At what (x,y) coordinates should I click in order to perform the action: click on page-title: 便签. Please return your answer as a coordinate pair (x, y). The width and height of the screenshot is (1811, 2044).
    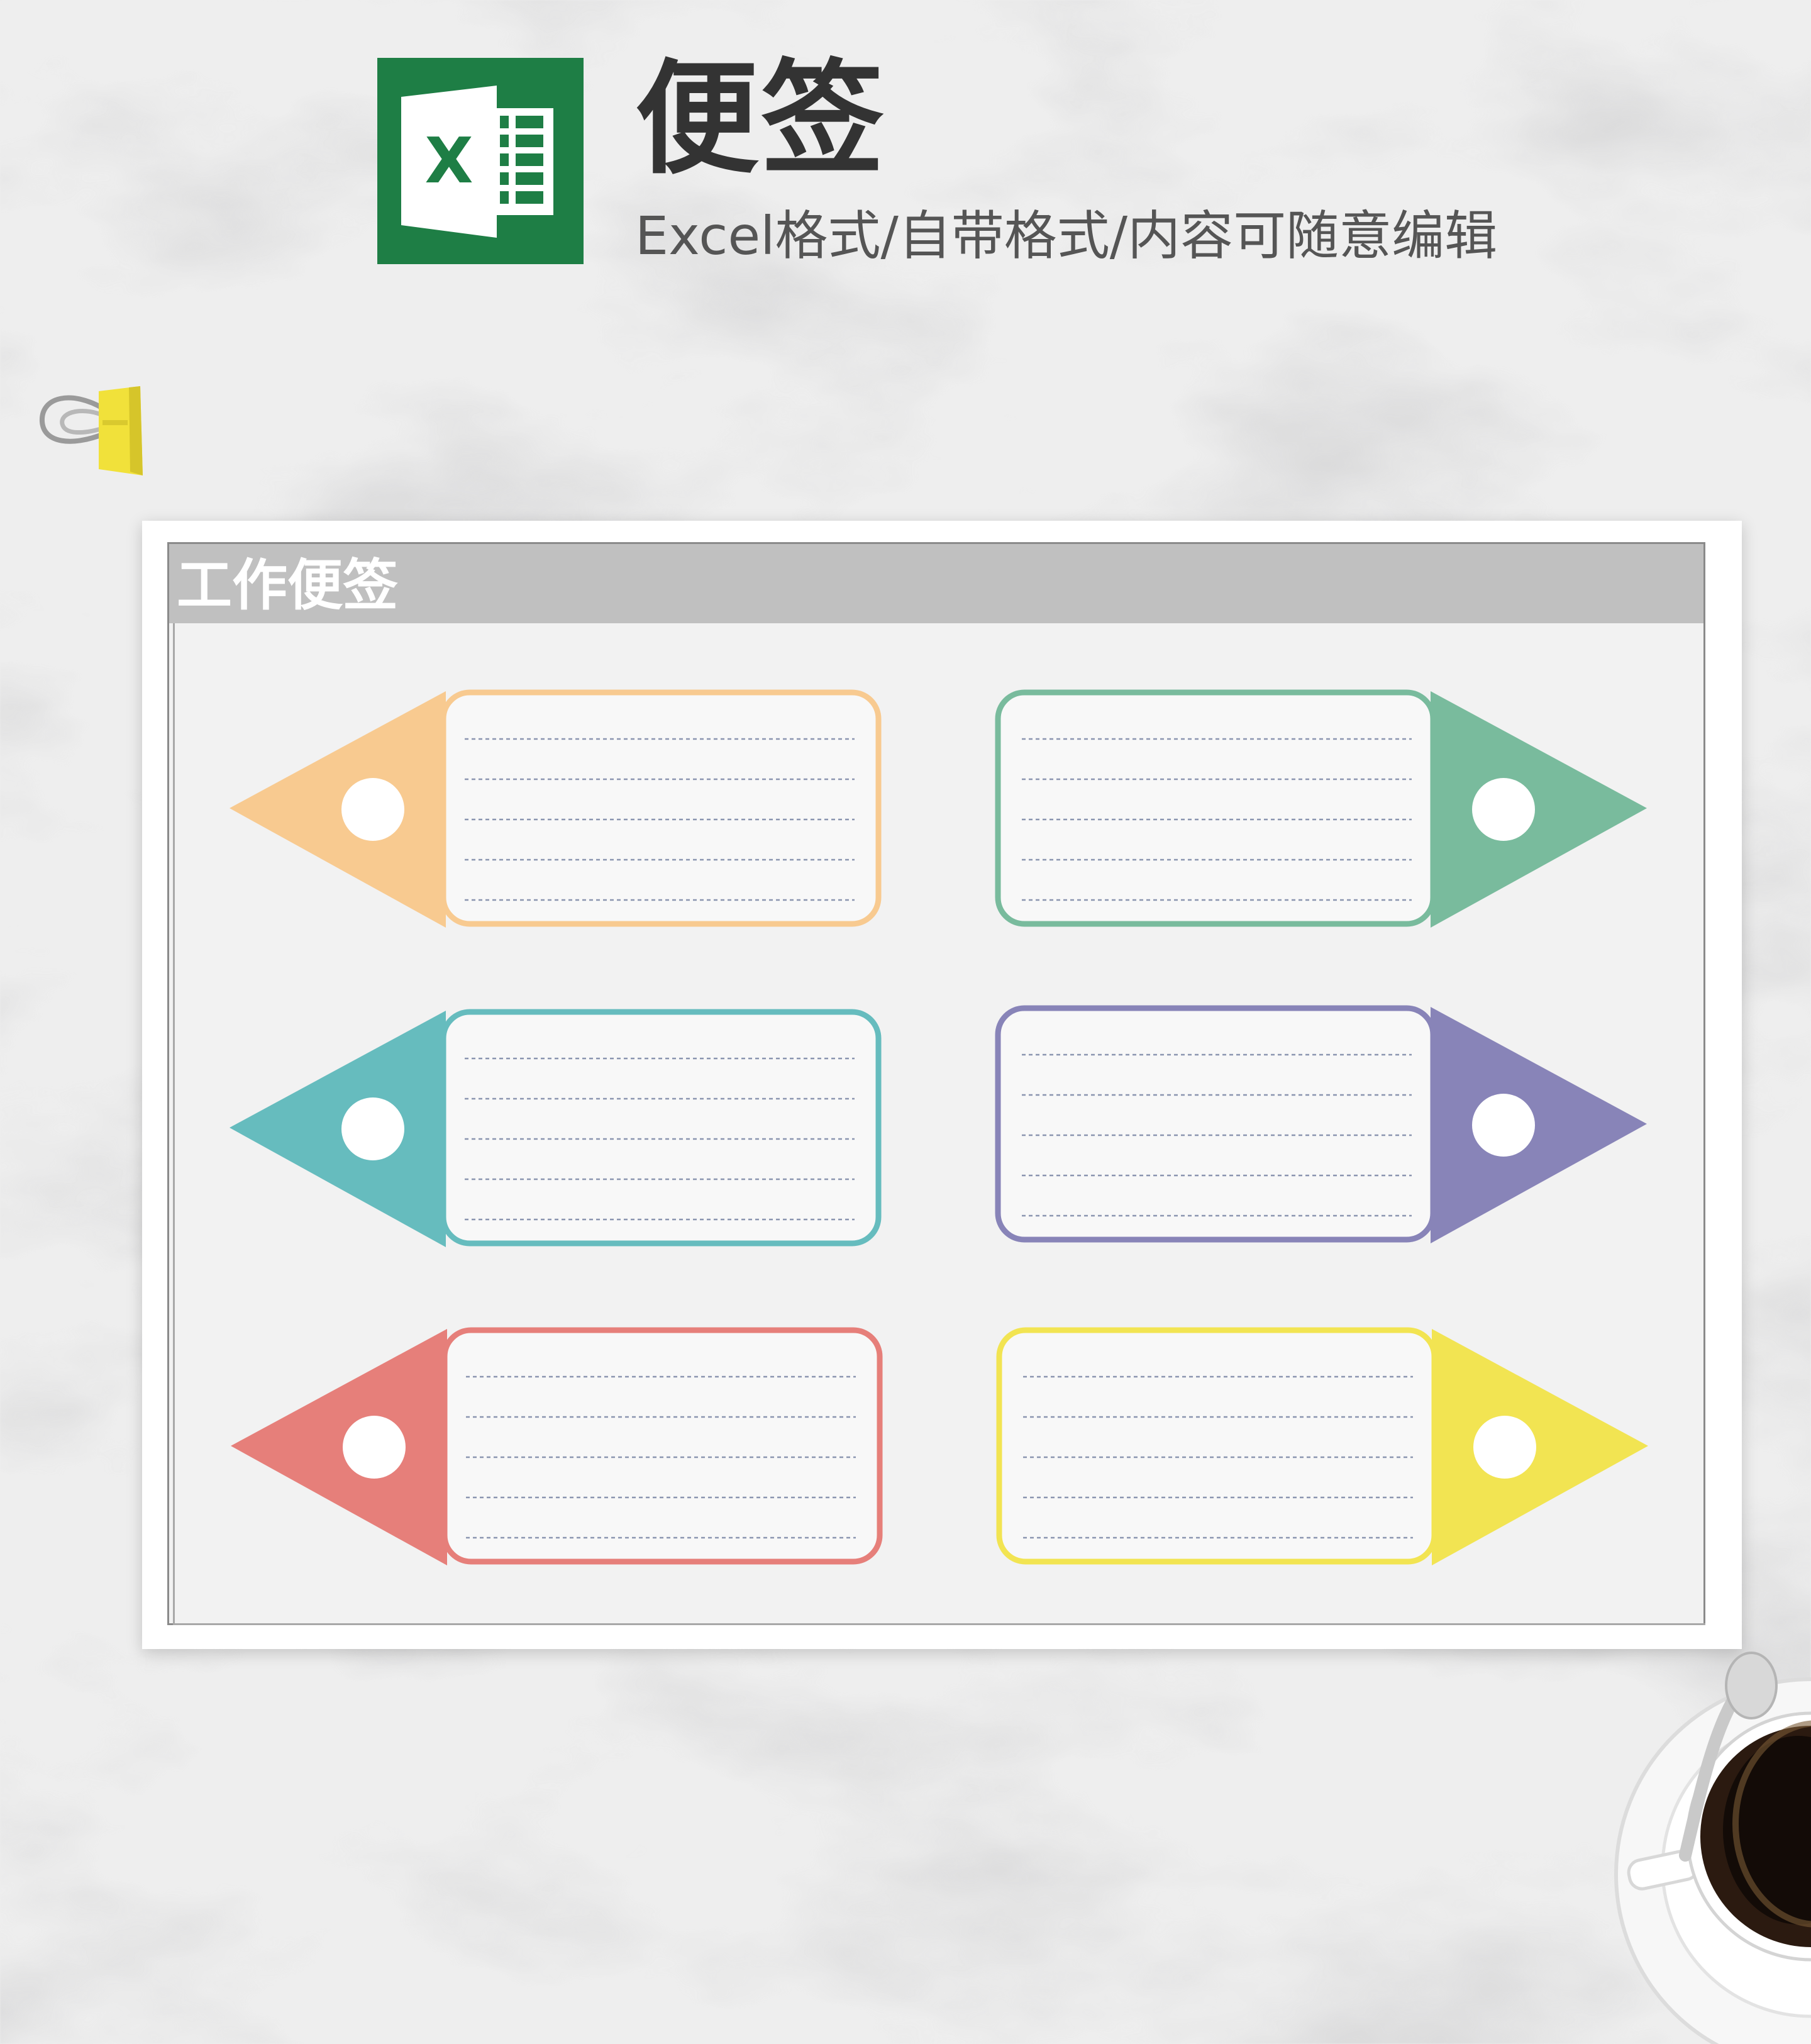
    Looking at the image, I should click on (761, 119).